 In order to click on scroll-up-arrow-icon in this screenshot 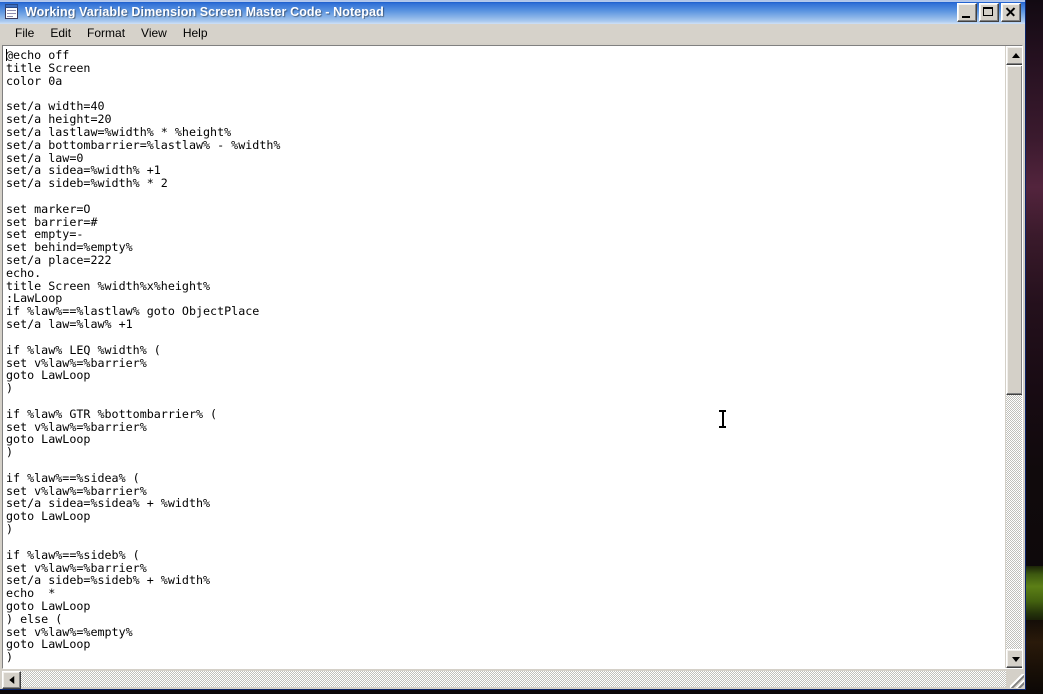, I will do `click(1015, 55)`.